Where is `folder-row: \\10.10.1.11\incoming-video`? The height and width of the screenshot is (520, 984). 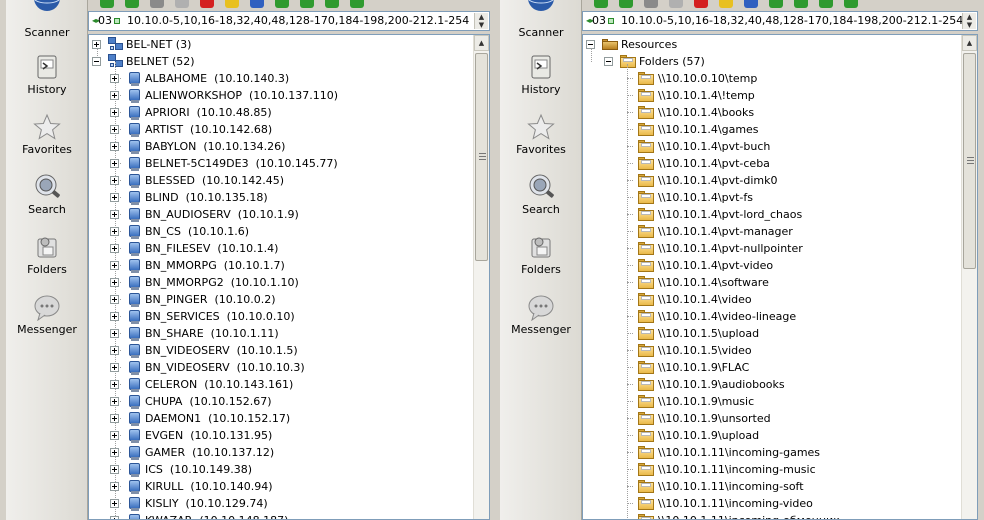 folder-row: \\10.10.1.11\incoming-video is located at coordinates (735, 503).